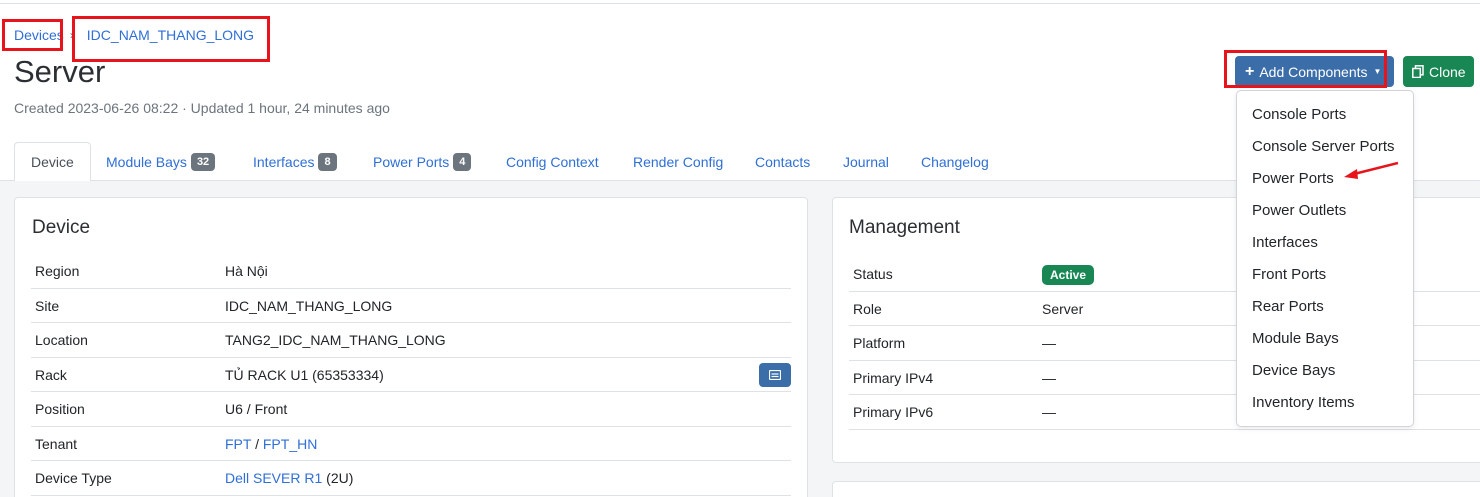 The height and width of the screenshot is (497, 1480). I want to click on status-badge: Active, so click(1068, 274).